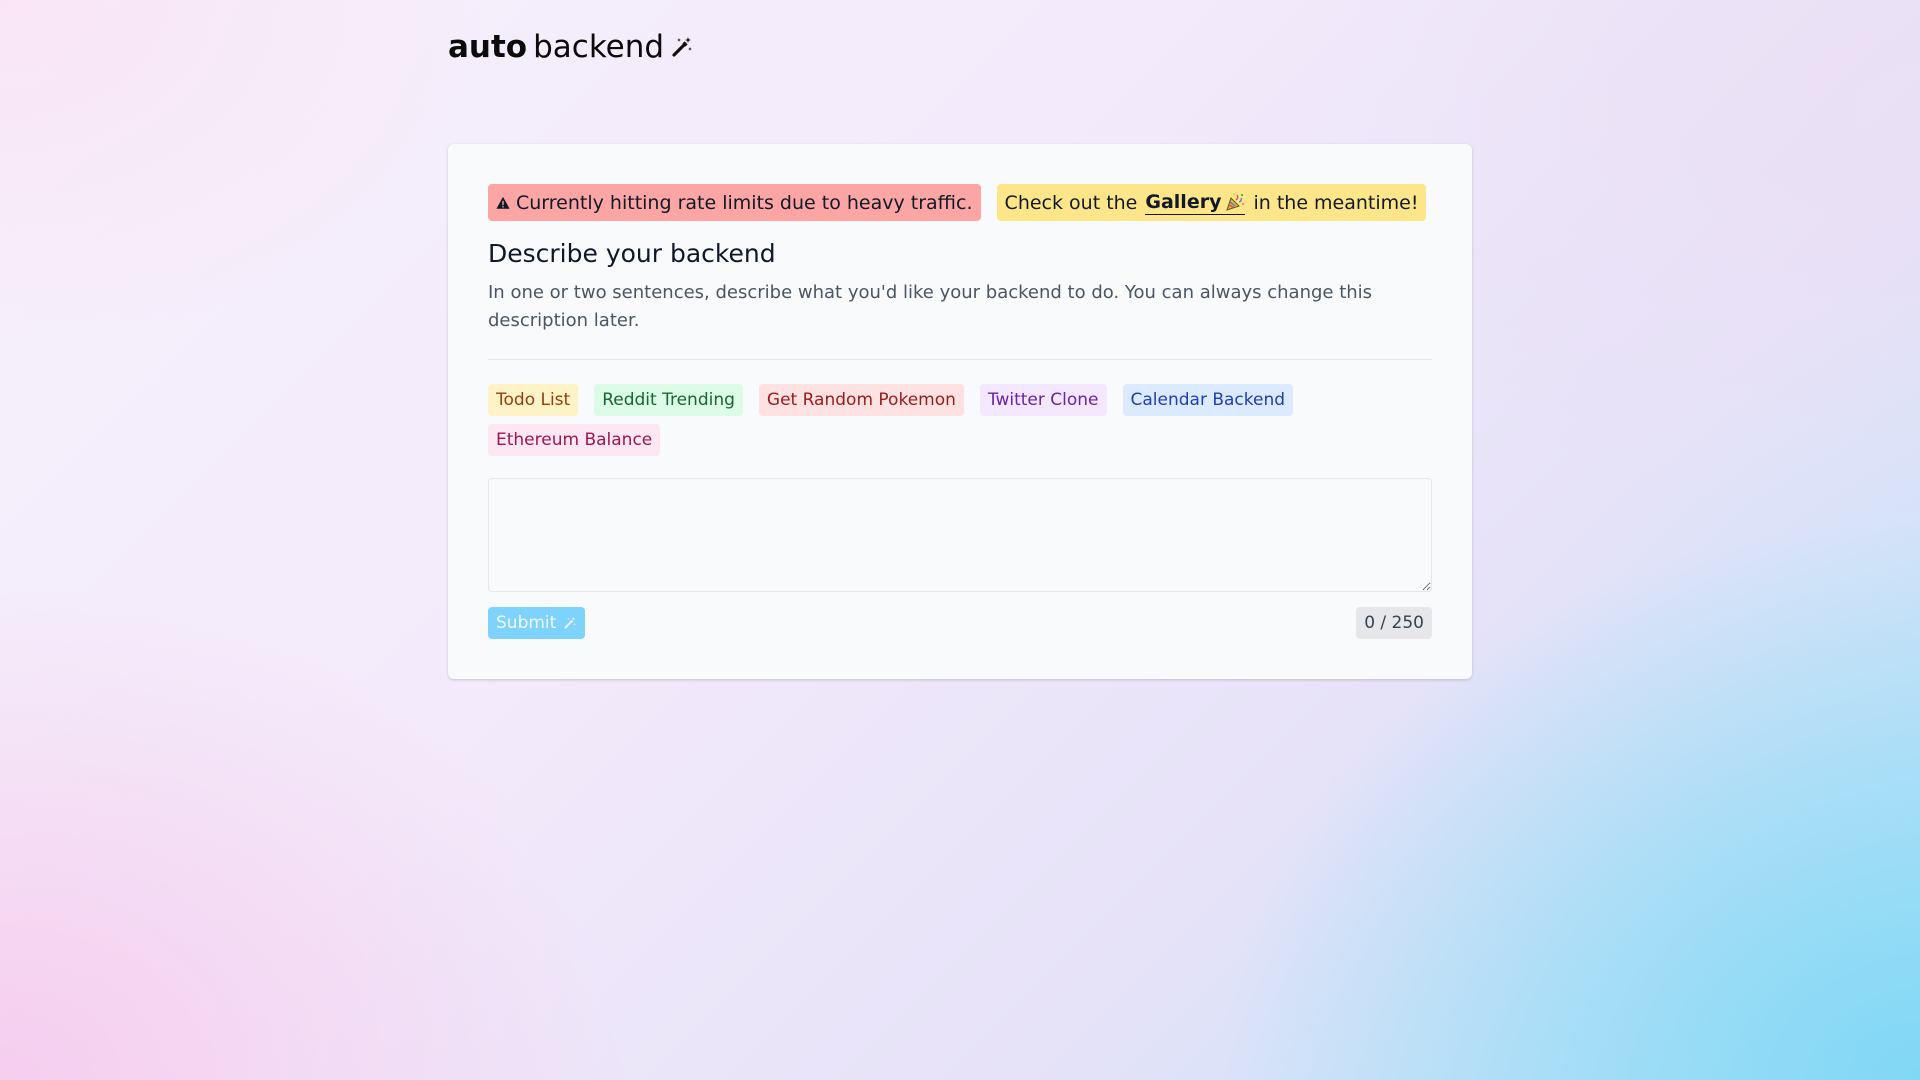  What do you see at coordinates (861, 400) in the screenshot?
I see `preset-get-random-pokemon: Get Random Pokemon` at bounding box center [861, 400].